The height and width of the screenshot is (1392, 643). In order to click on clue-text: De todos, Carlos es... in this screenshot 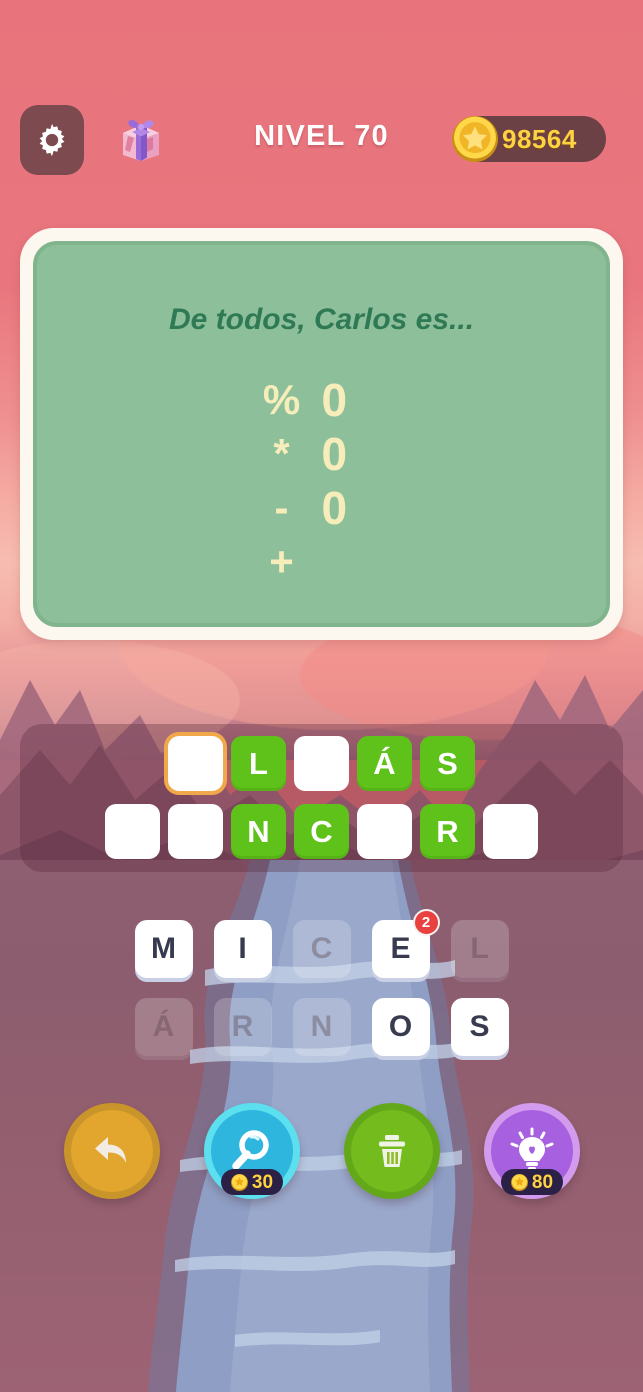, I will do `click(321, 319)`.